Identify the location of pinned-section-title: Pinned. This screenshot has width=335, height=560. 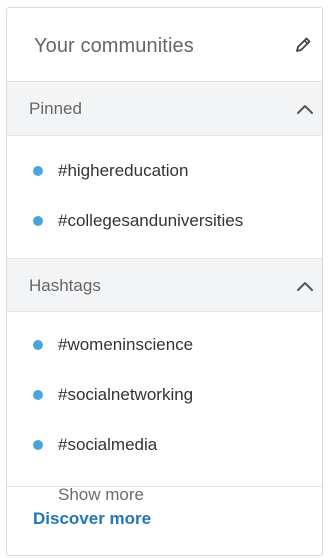
(55, 108).